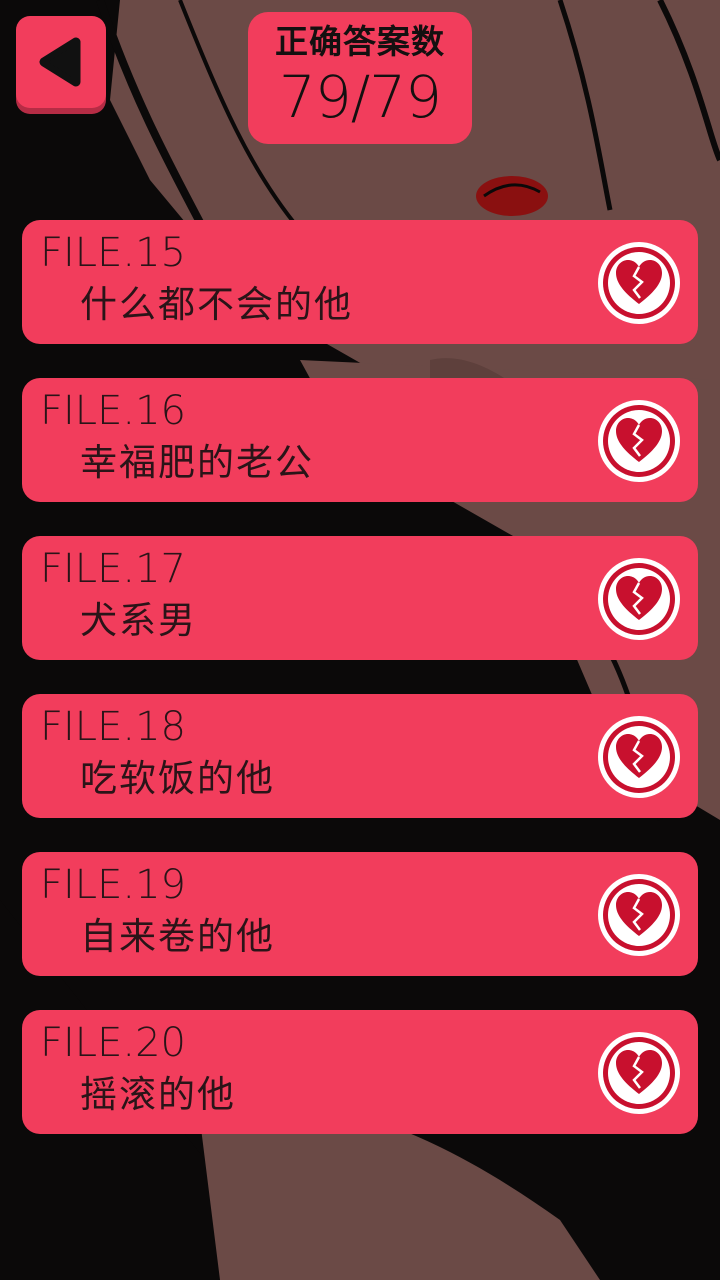 This screenshot has height=1280, width=720. Describe the element at coordinates (113, 411) in the screenshot. I see `file-number: FILE.16` at that location.